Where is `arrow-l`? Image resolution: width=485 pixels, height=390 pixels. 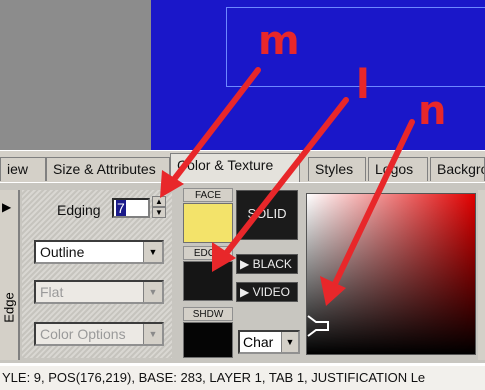
arrow-l is located at coordinates (280, 184).